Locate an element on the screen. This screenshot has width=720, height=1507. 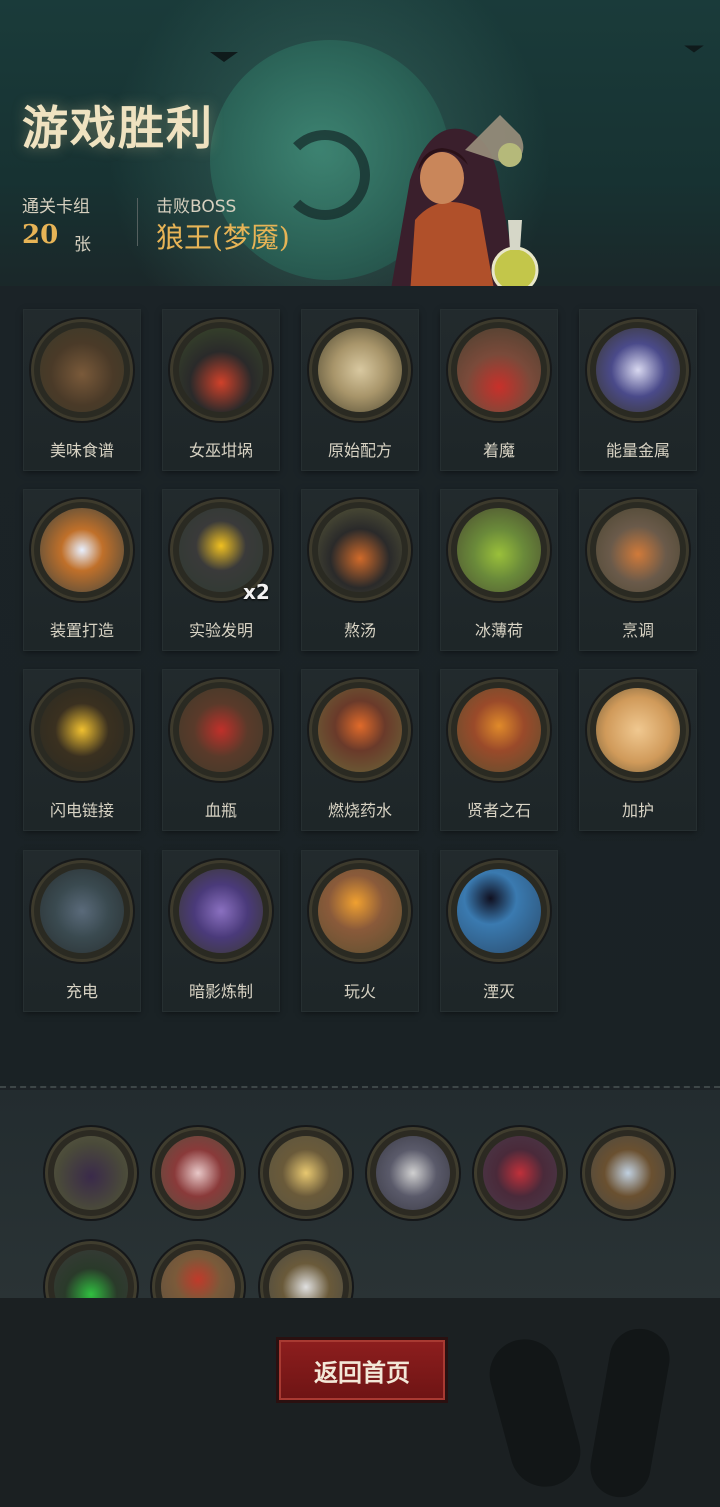
scroll-icon is located at coordinates (360, 370).